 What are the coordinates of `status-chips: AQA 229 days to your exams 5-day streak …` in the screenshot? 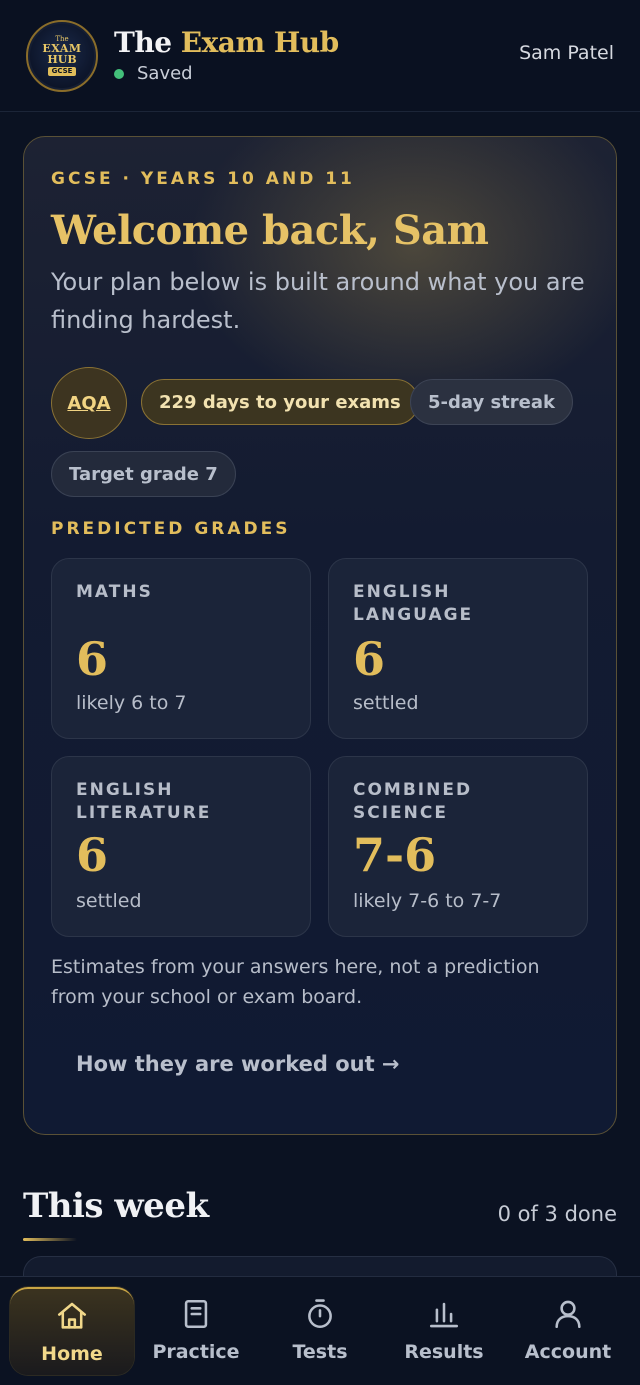 It's located at (320, 432).